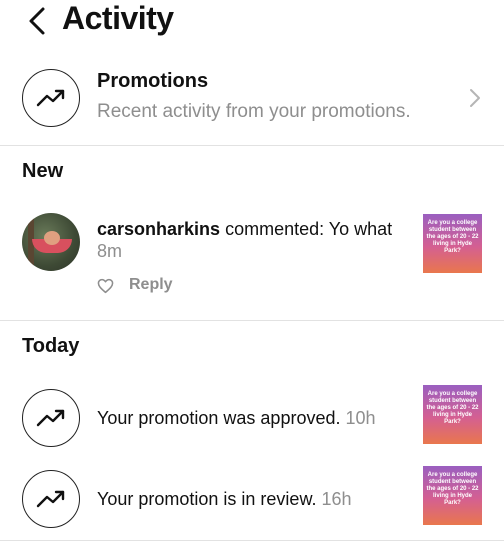  What do you see at coordinates (51, 346) in the screenshot?
I see `section-title-today: Today` at bounding box center [51, 346].